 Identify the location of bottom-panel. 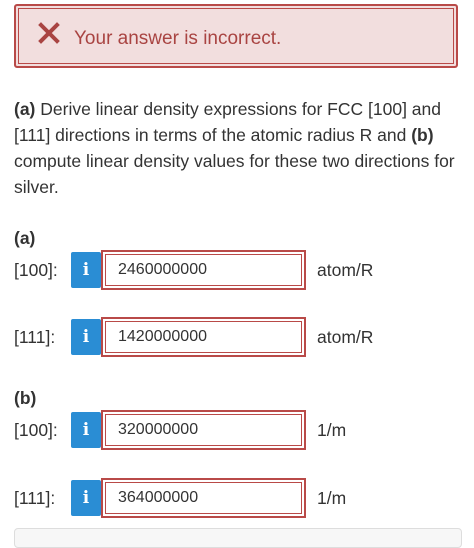
(238, 538).